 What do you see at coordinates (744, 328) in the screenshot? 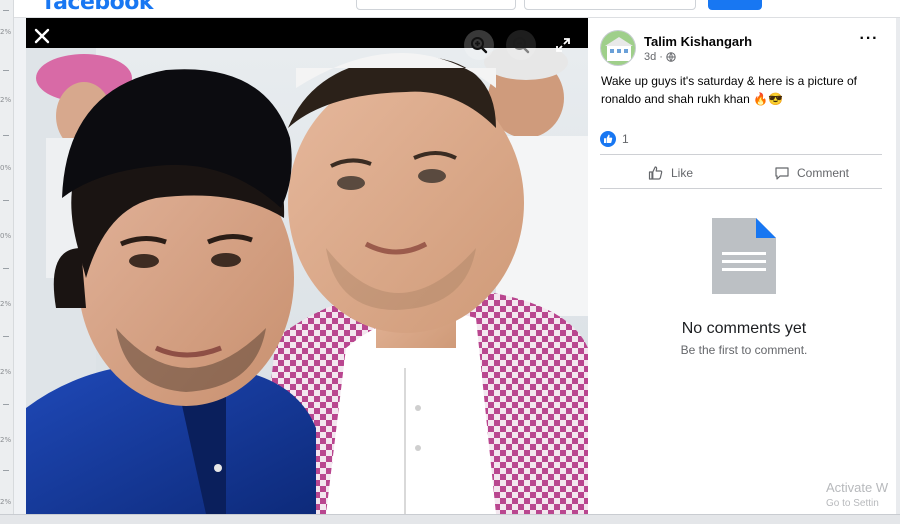
I see `empty-comments-title: No comments yet` at bounding box center [744, 328].